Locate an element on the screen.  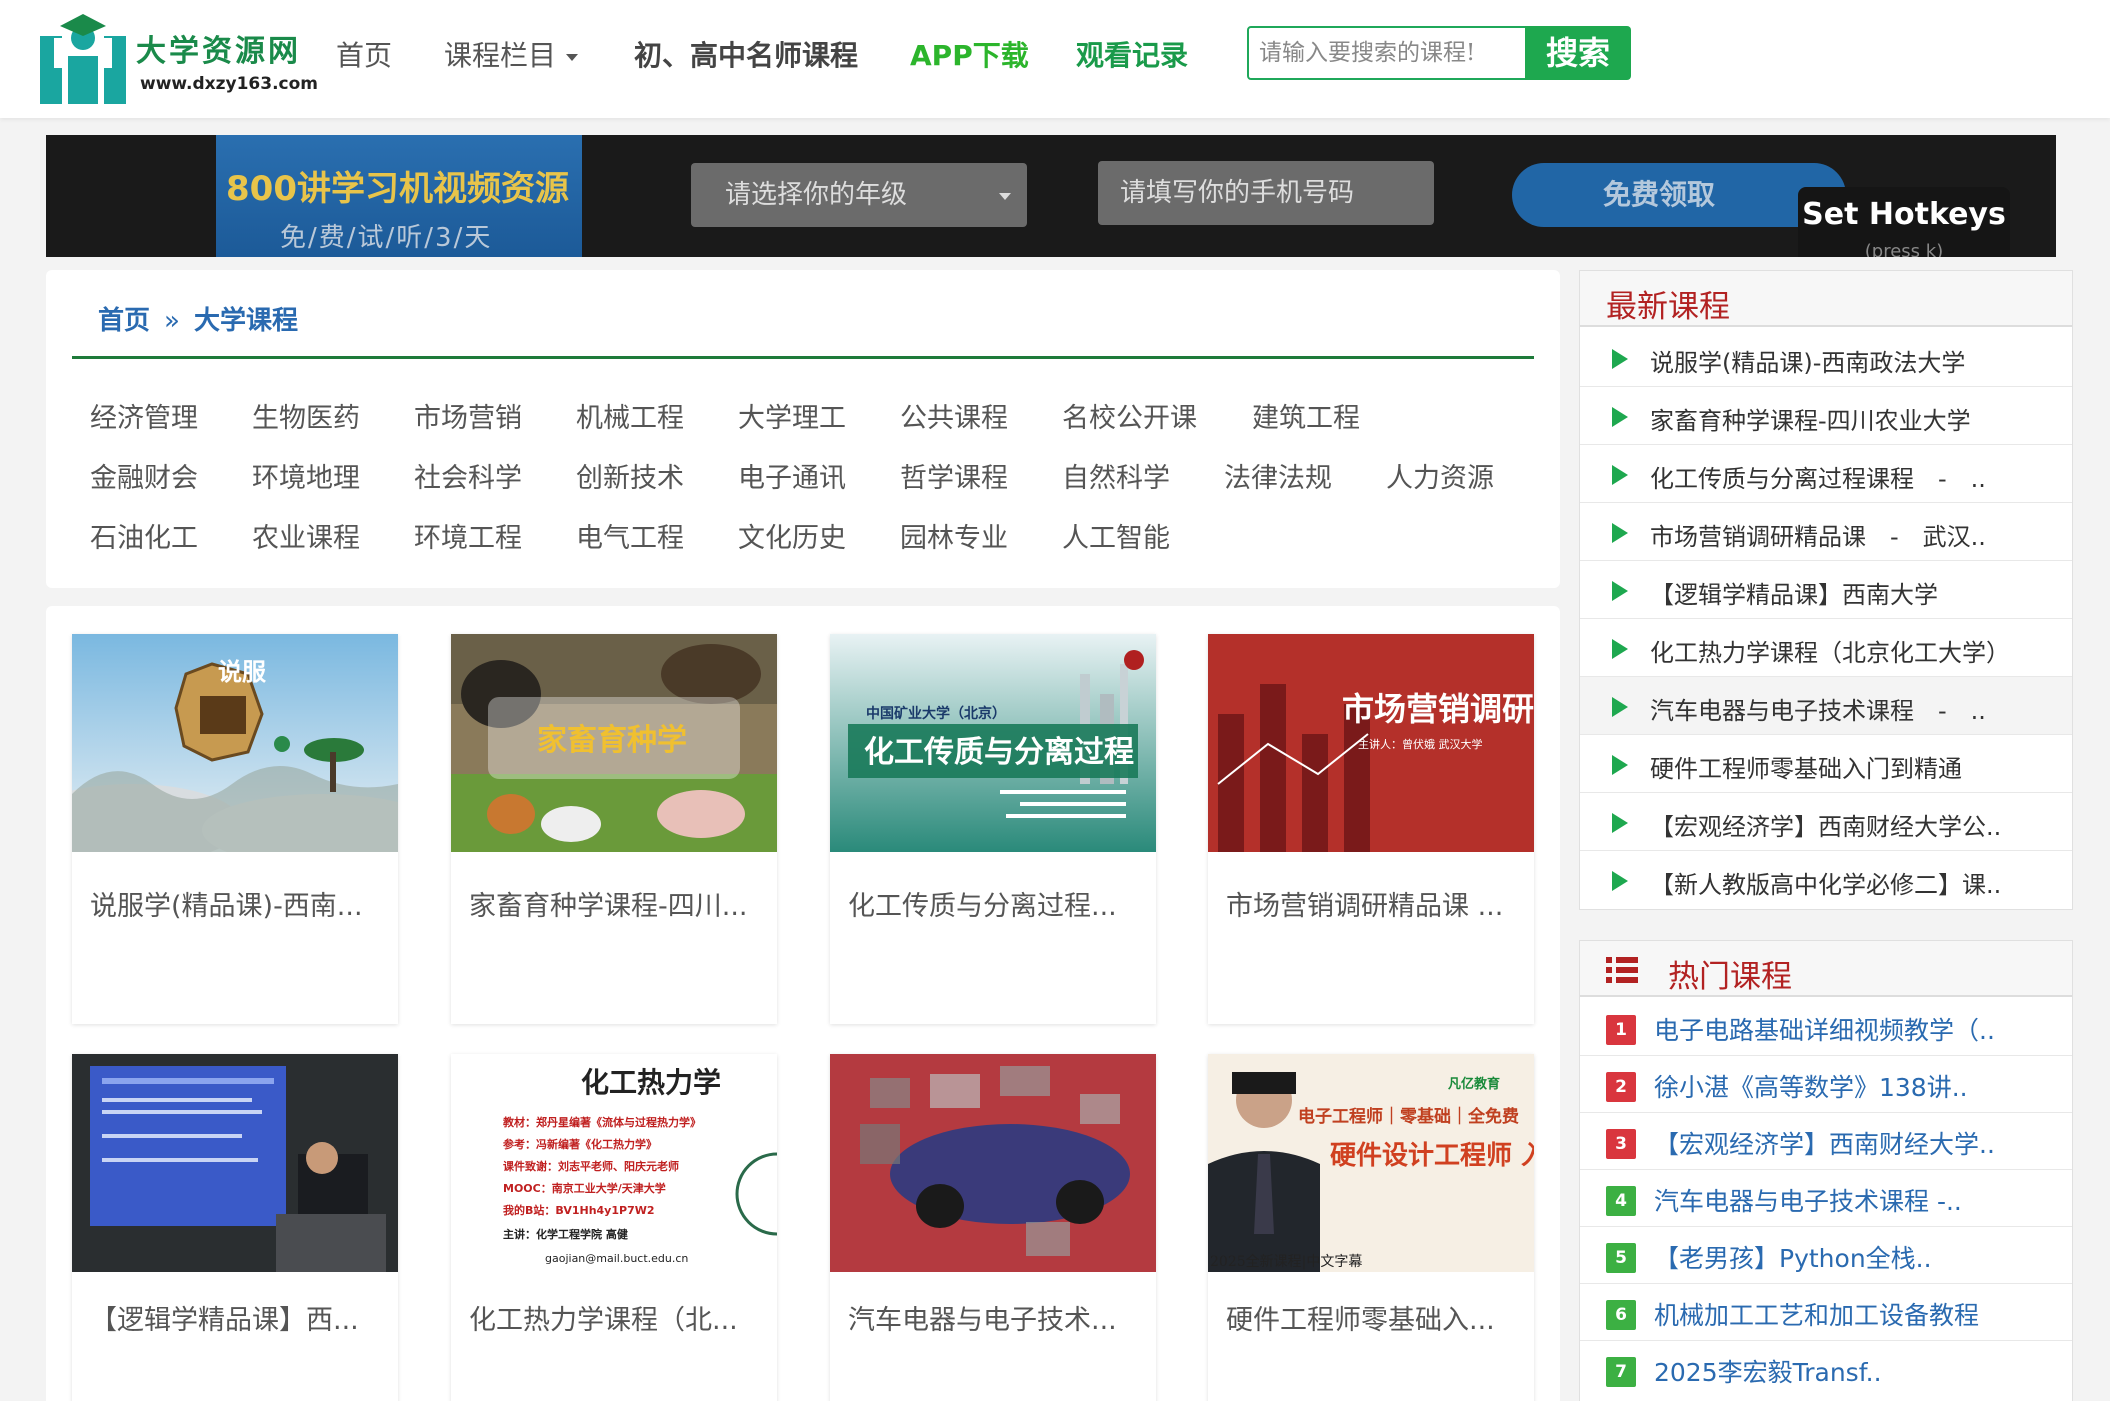
search-input is located at coordinates (1384, 53).